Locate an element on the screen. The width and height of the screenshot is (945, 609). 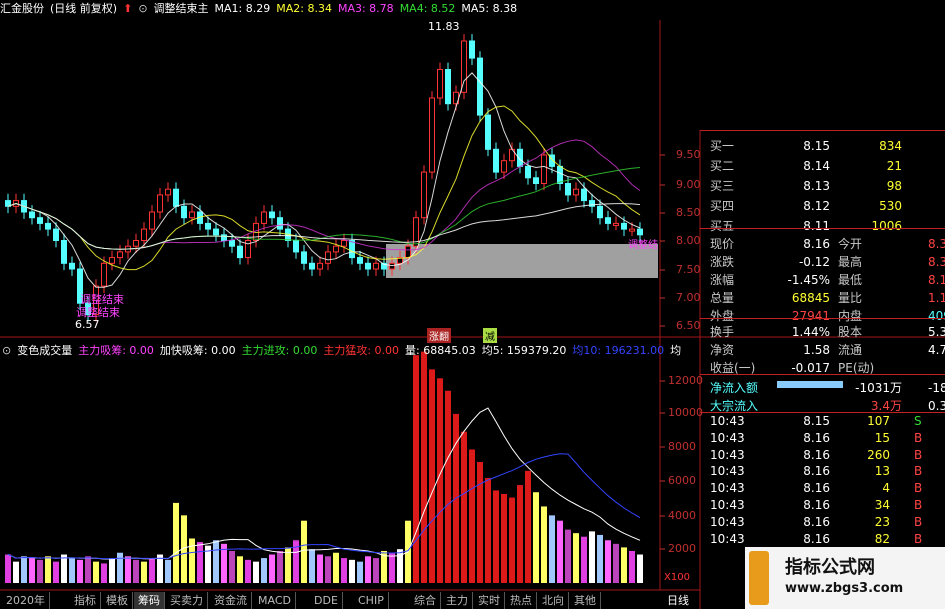
bid-label: 买二 is located at coordinates (722, 166).